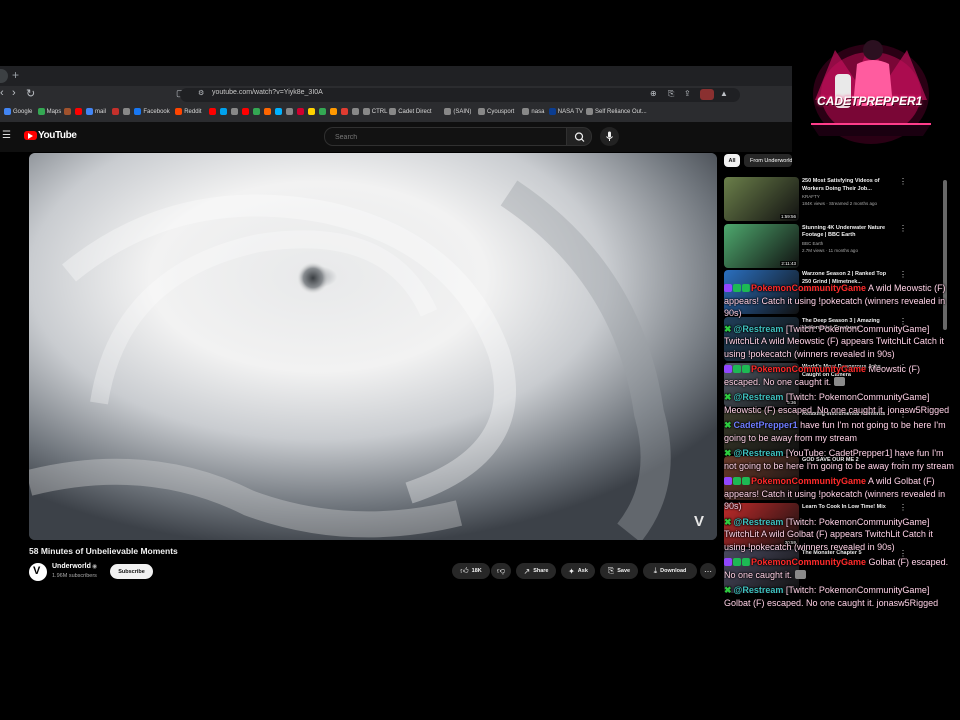 Image resolution: width=960 pixels, height=720 pixels. Describe the element at coordinates (15, 75) in the screenshot. I see `new-tab-button: +` at that location.